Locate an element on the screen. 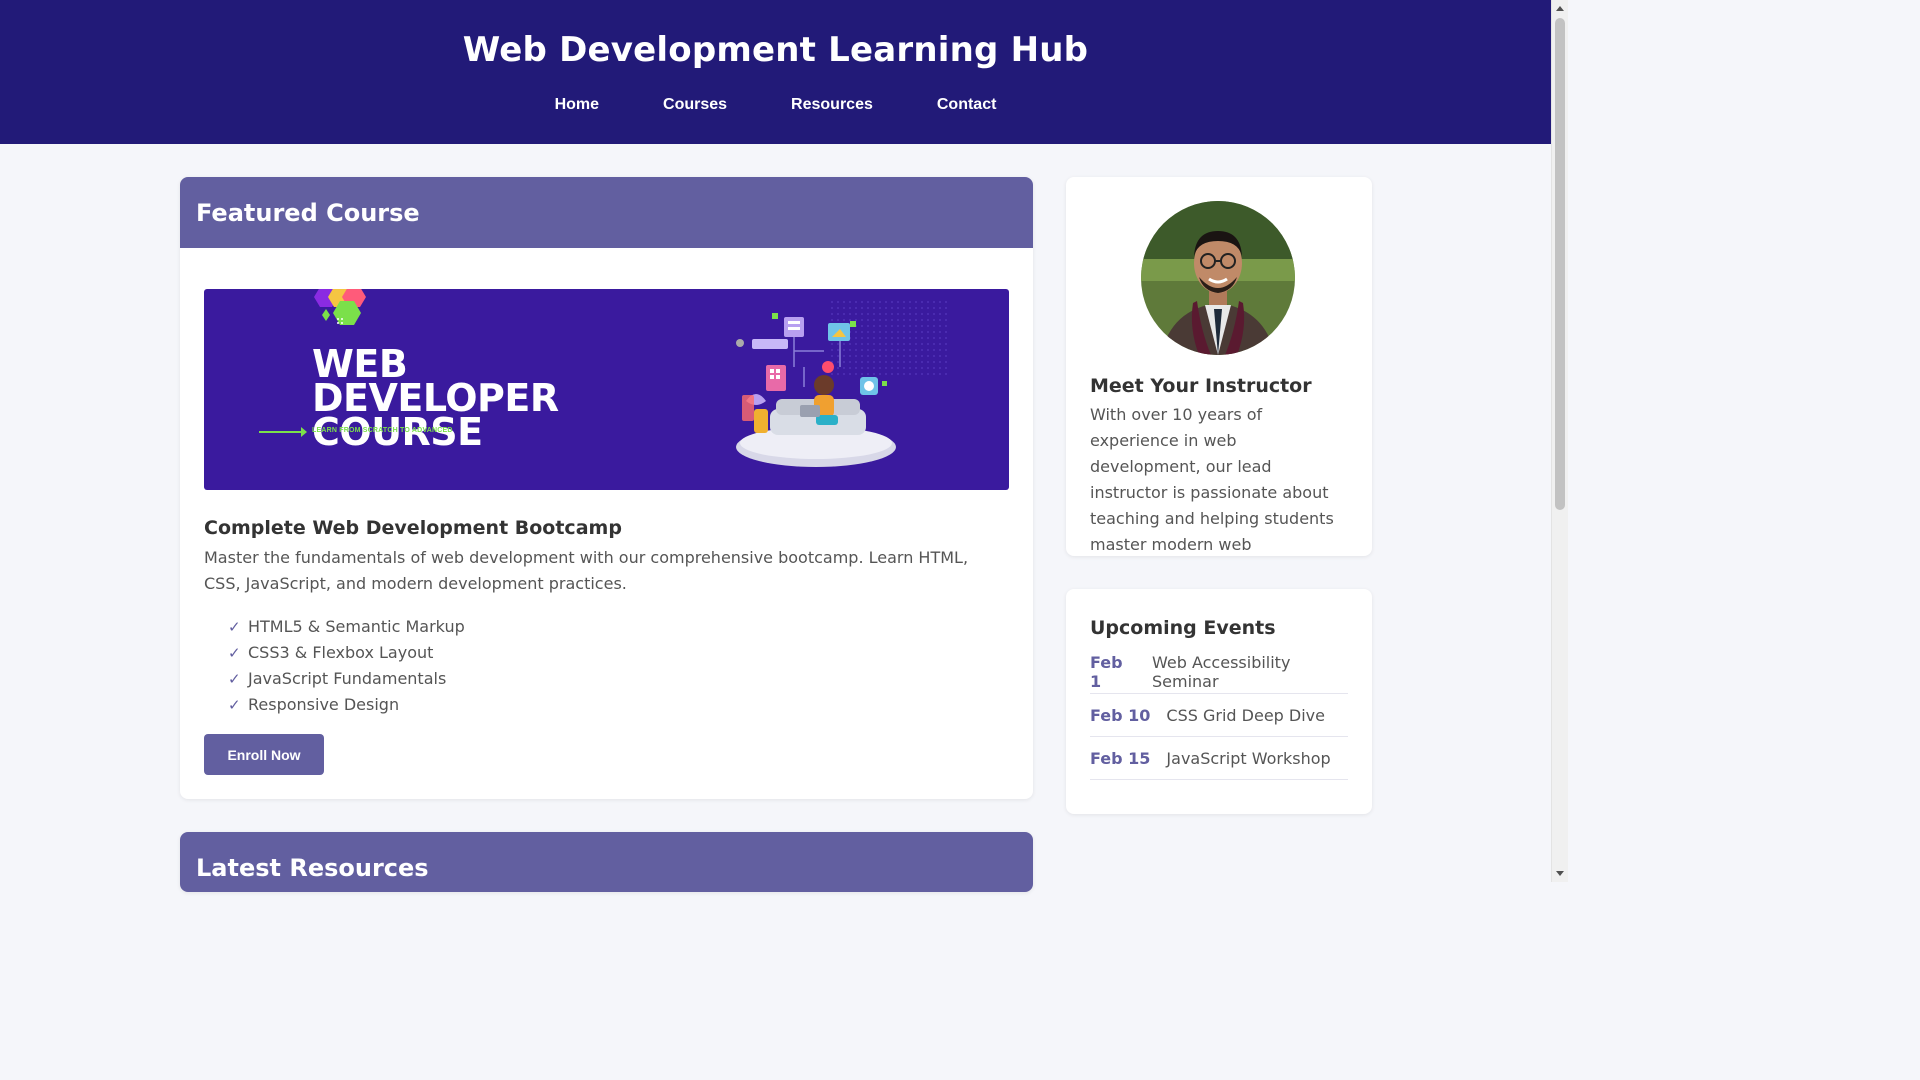  nav-contact: Contact is located at coordinates (967, 105).